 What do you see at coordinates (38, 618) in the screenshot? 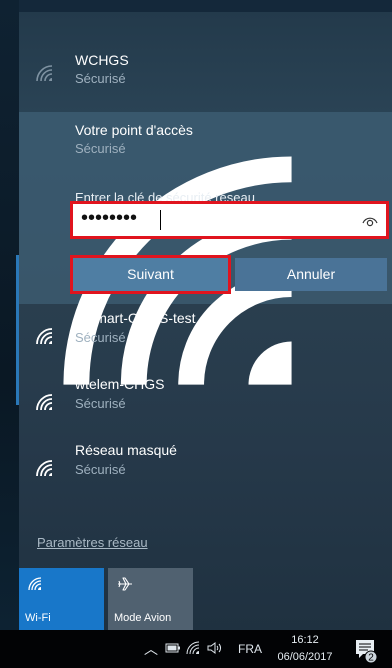
I see `quick-action-label: Wi-Fi` at bounding box center [38, 618].